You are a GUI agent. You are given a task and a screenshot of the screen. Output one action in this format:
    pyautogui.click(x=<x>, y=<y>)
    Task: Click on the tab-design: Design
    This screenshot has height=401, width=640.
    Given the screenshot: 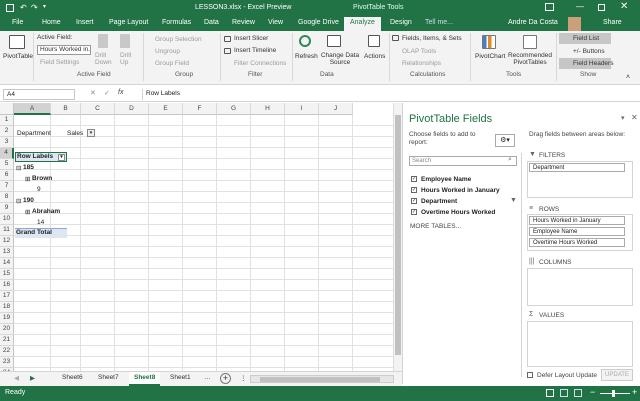 What is the action you would take?
    pyautogui.click(x=401, y=22)
    